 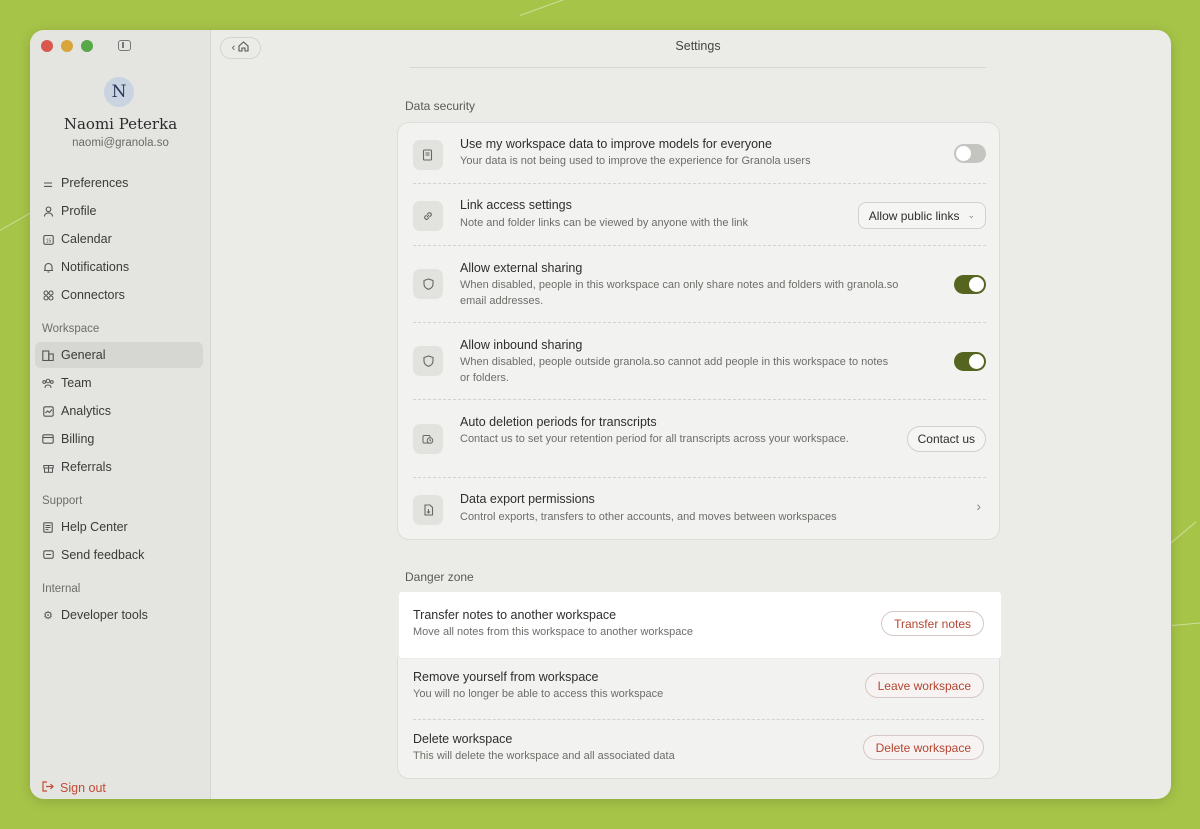 What do you see at coordinates (558, 422) in the screenshot?
I see `setting-title: Auto deletion periods for transcripts` at bounding box center [558, 422].